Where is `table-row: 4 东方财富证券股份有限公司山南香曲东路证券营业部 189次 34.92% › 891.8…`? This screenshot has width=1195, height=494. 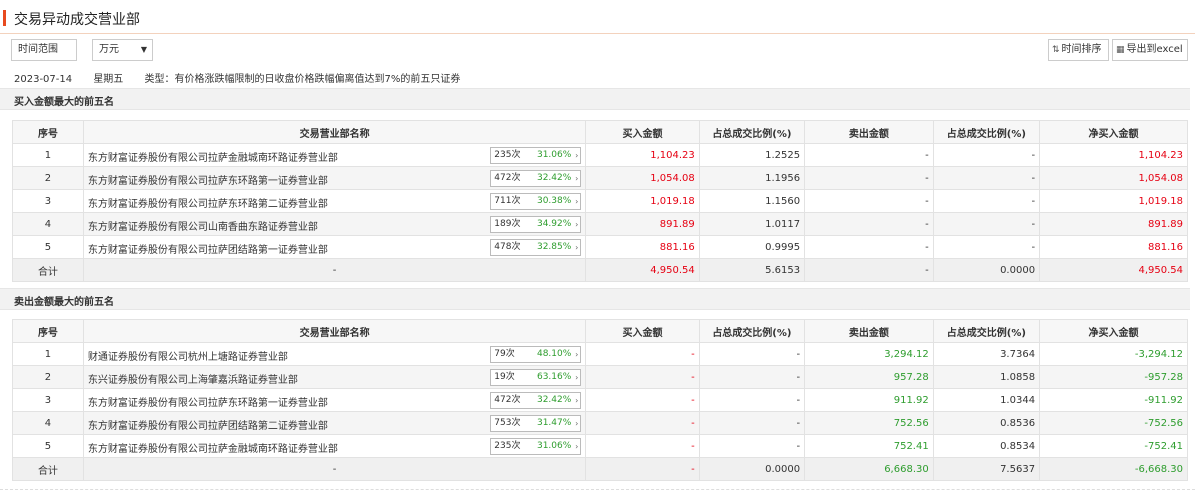 table-row: 4 东方财富证券股份有限公司山南香曲东路证券营业部 189次 34.92% › 891.8… is located at coordinates (600, 224).